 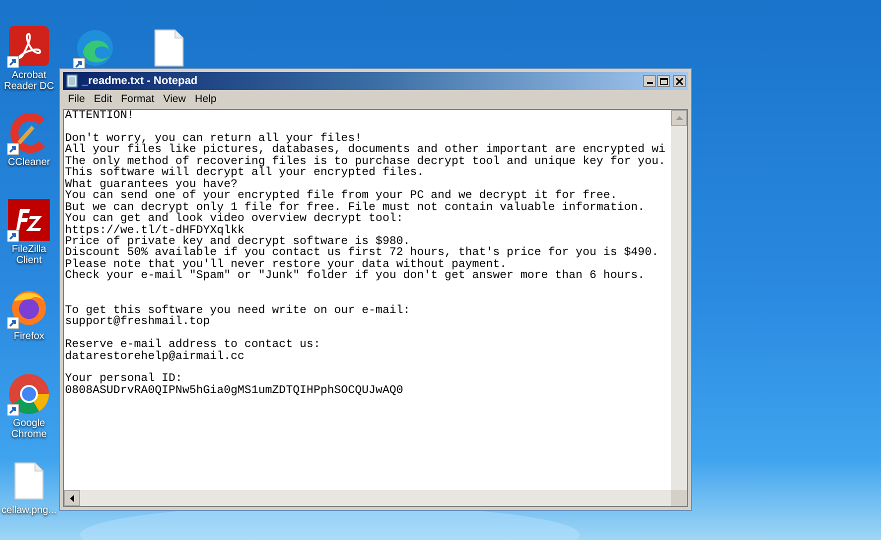 I want to click on minimize-icon, so click(x=649, y=83).